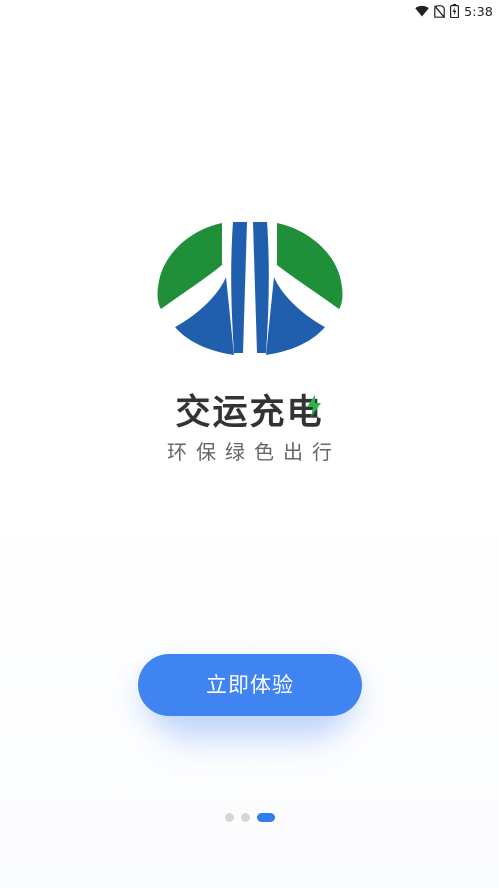  I want to click on status-time: 5:38, so click(478, 11).